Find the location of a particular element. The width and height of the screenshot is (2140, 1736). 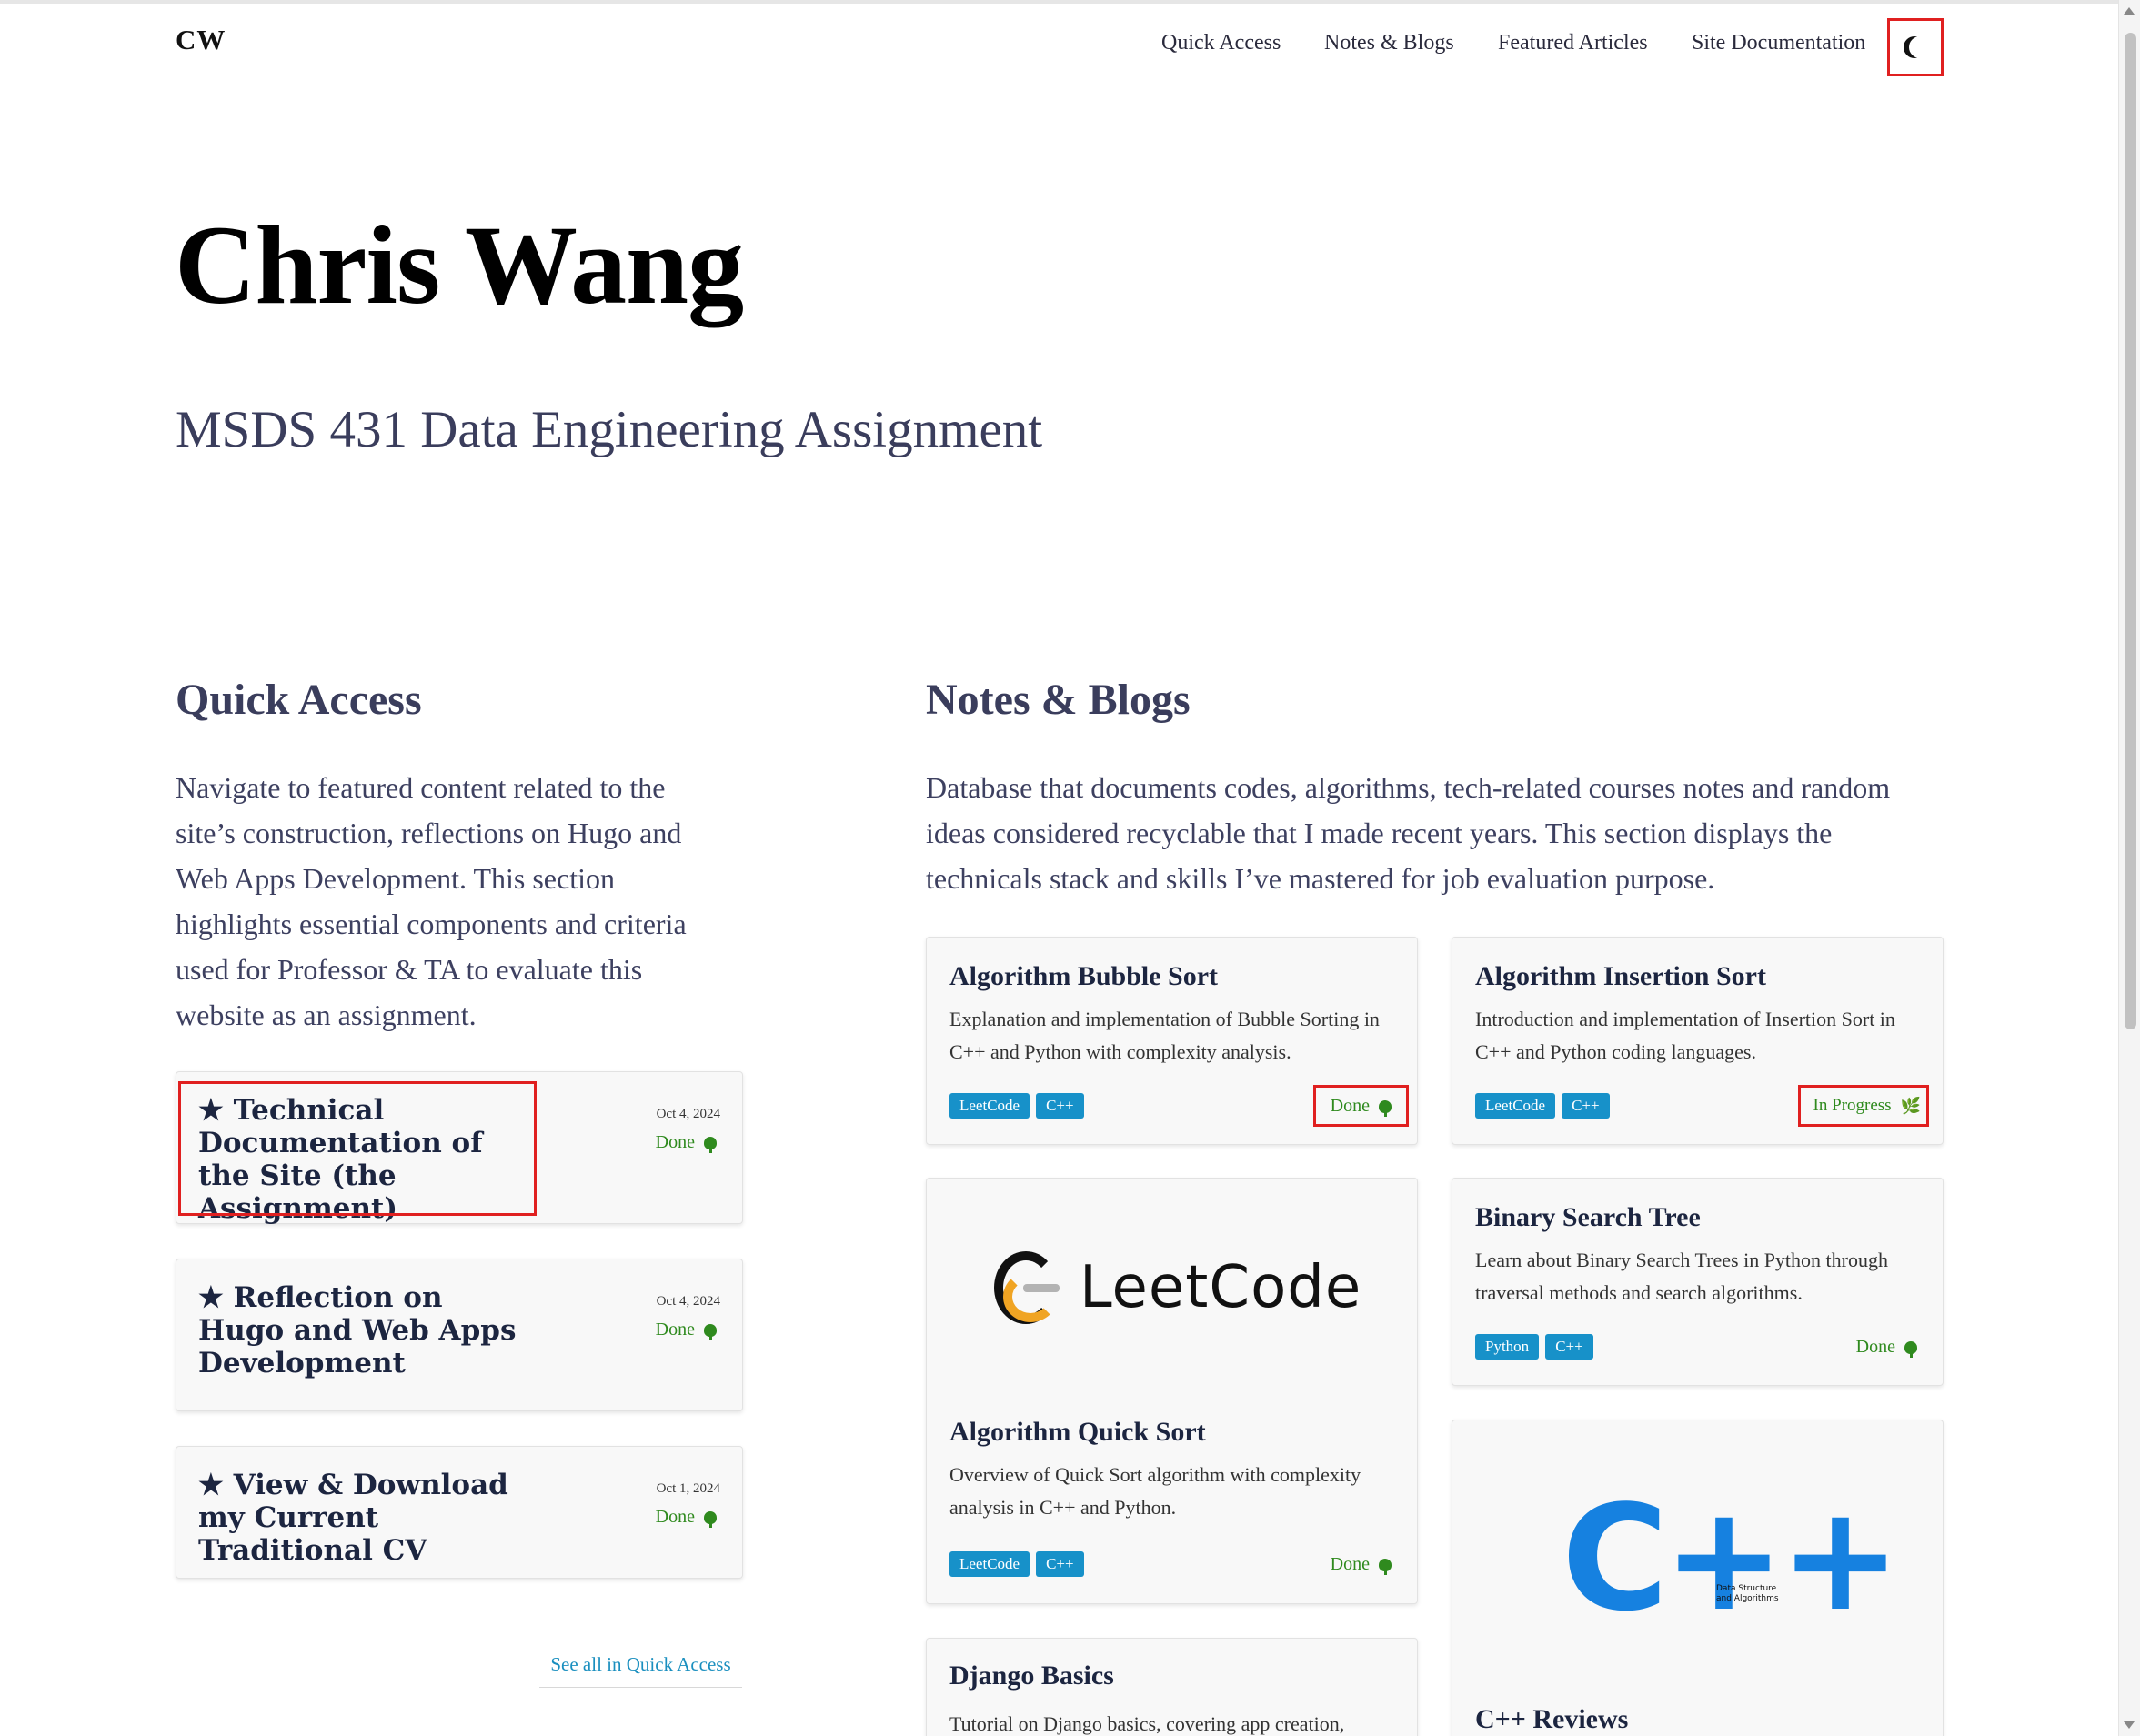

leetcode-icon is located at coordinates (1025, 1287).